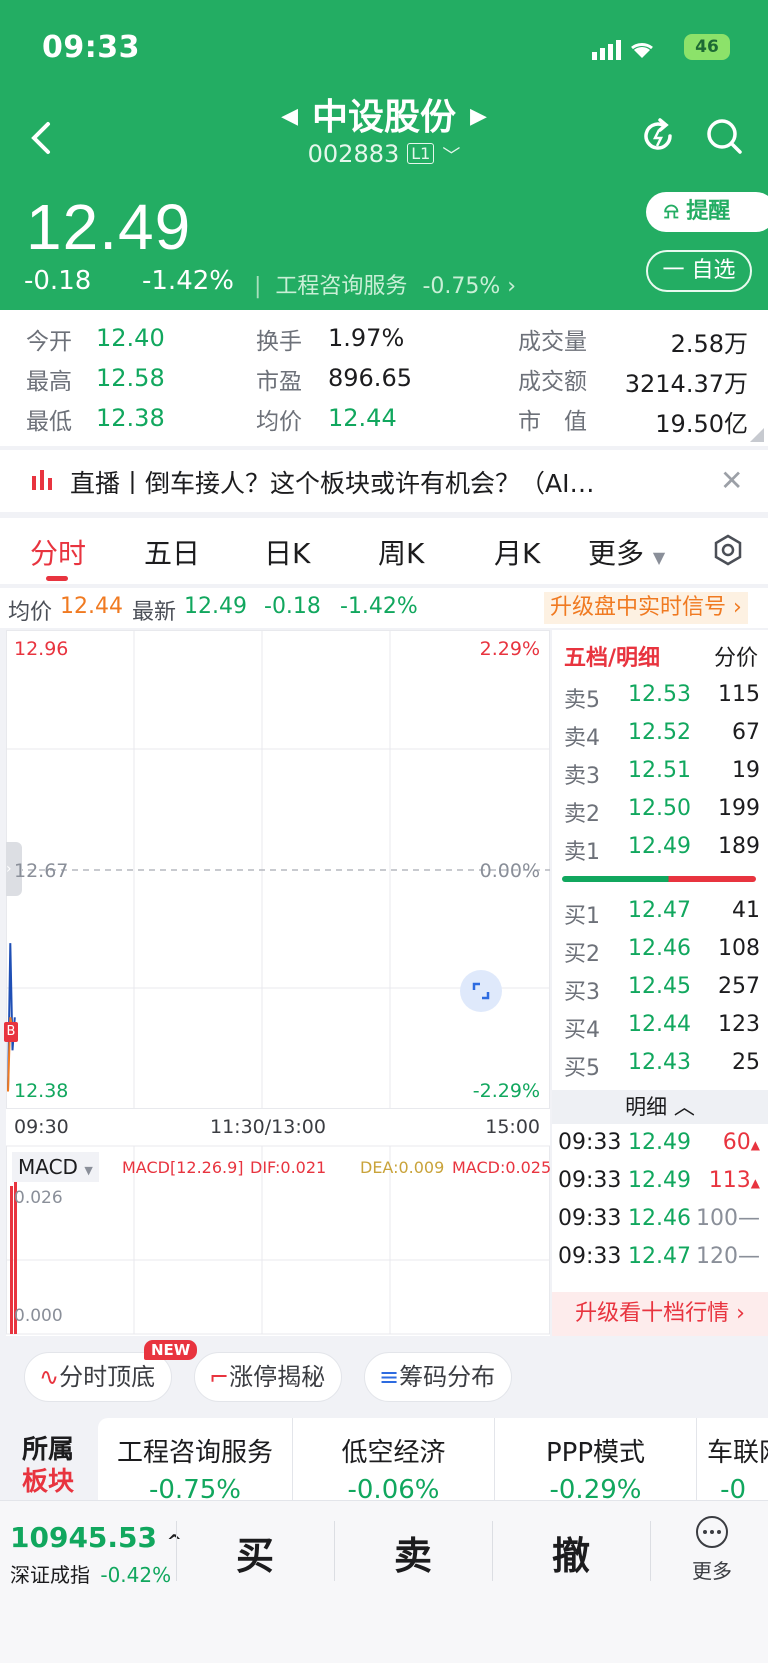 The width and height of the screenshot is (768, 1663). What do you see at coordinates (699, 271) in the screenshot?
I see `watchlist-button: 一 自选` at bounding box center [699, 271].